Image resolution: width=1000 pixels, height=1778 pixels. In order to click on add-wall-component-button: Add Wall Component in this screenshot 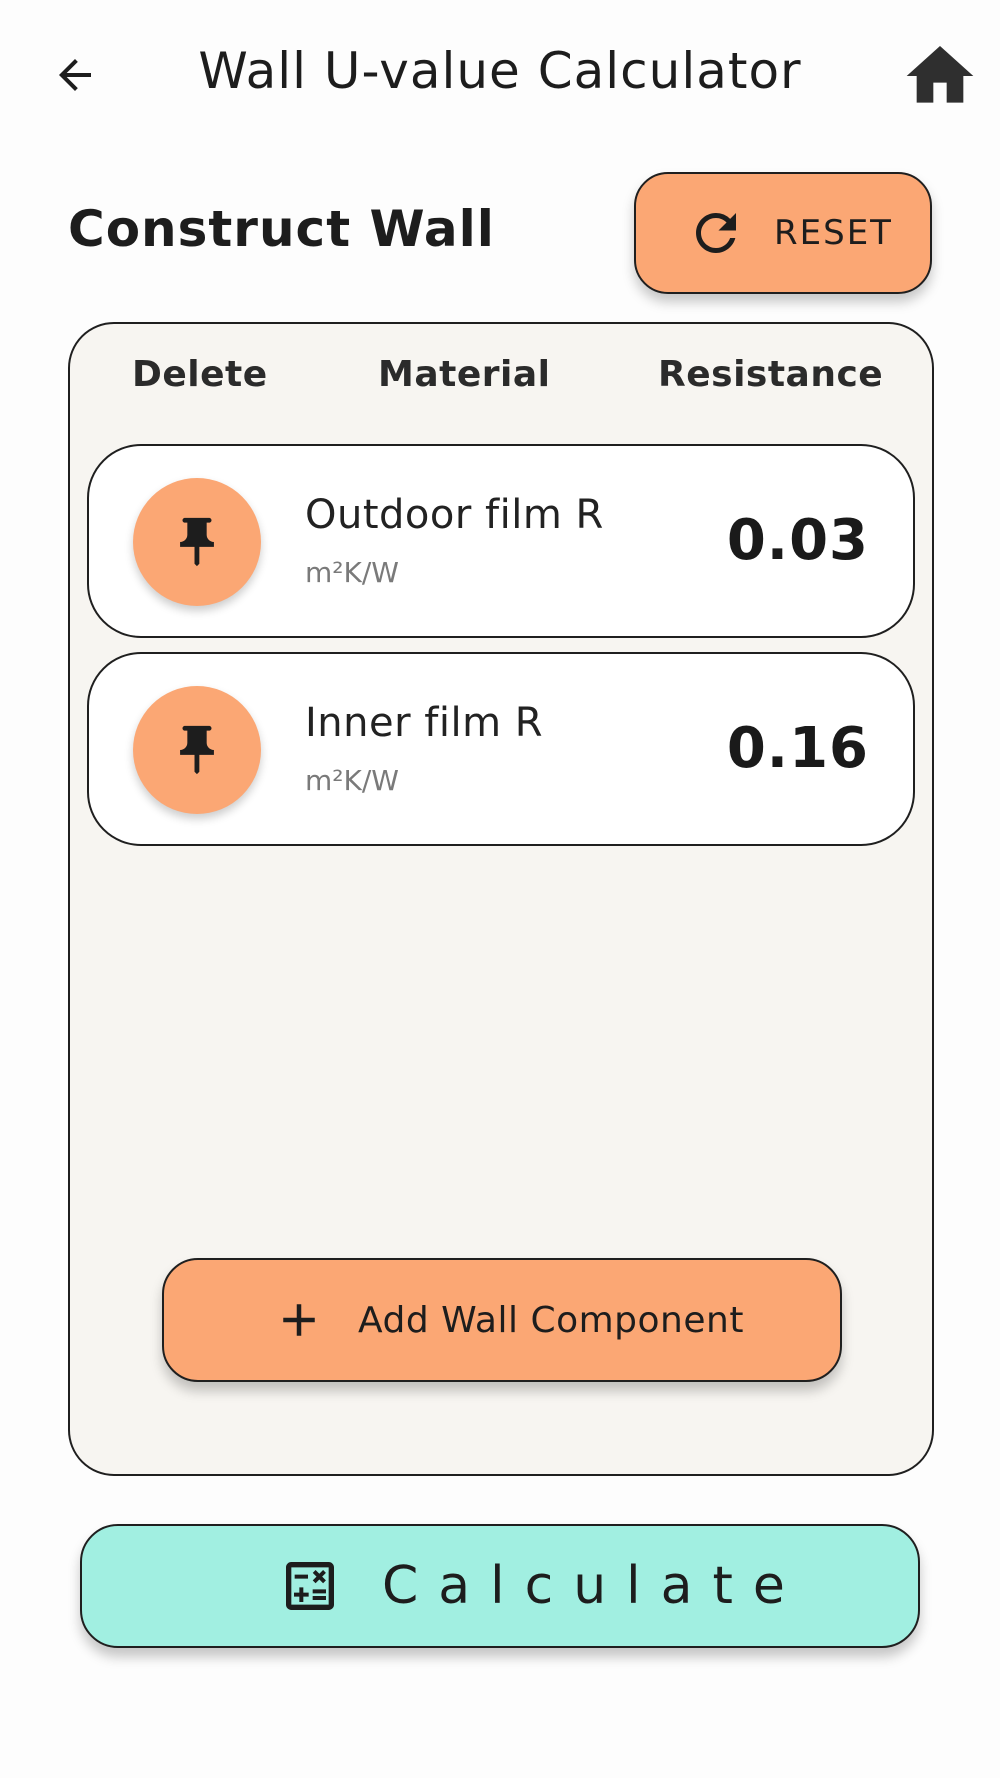, I will do `click(502, 1320)`.